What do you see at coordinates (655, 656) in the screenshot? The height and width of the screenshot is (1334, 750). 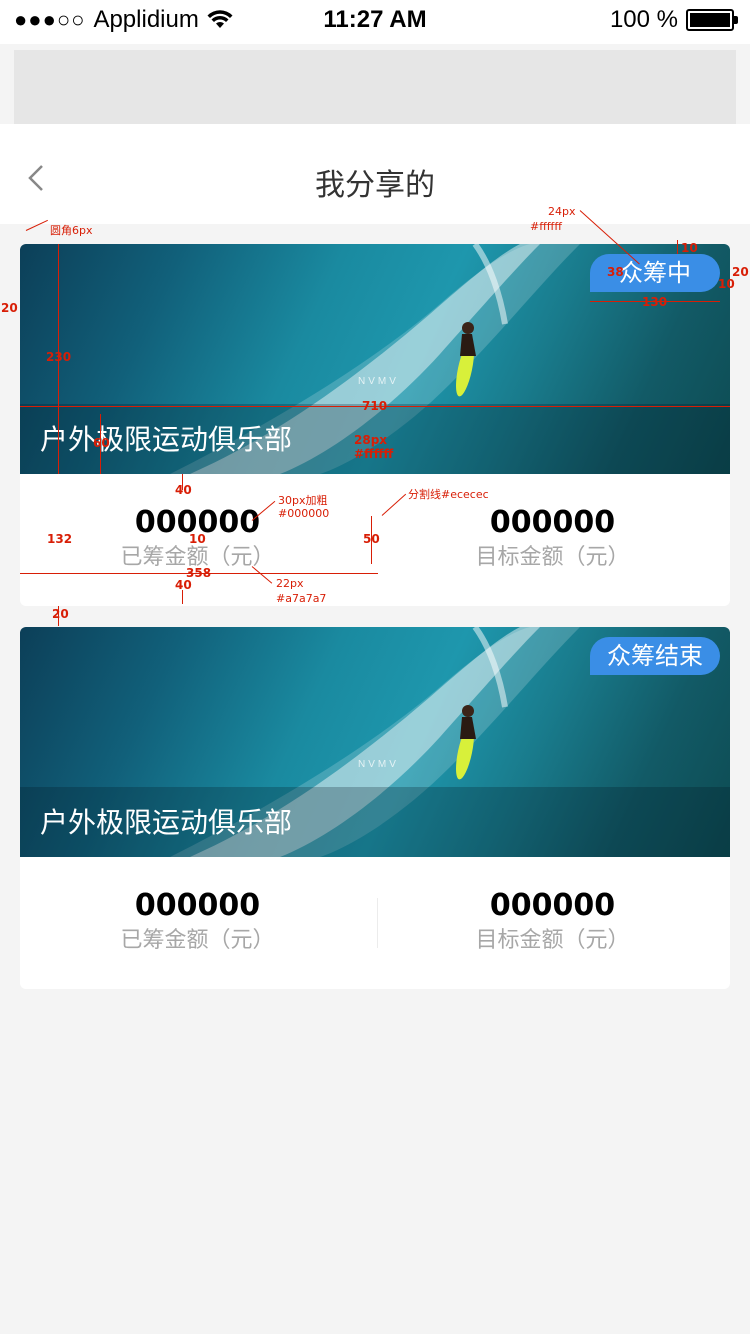 I see `status-badge: 众筹结束` at bounding box center [655, 656].